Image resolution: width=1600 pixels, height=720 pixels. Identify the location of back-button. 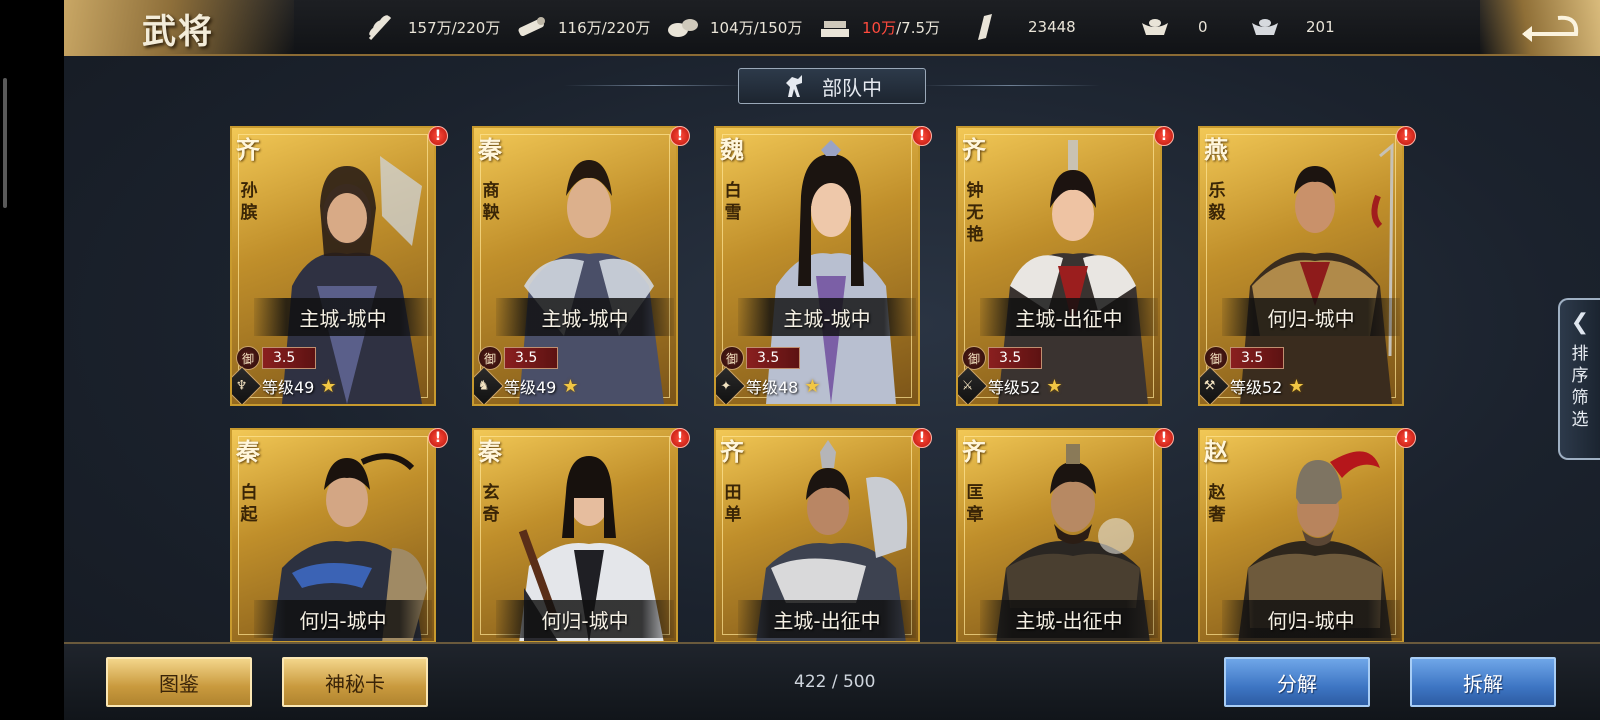
(1540, 28).